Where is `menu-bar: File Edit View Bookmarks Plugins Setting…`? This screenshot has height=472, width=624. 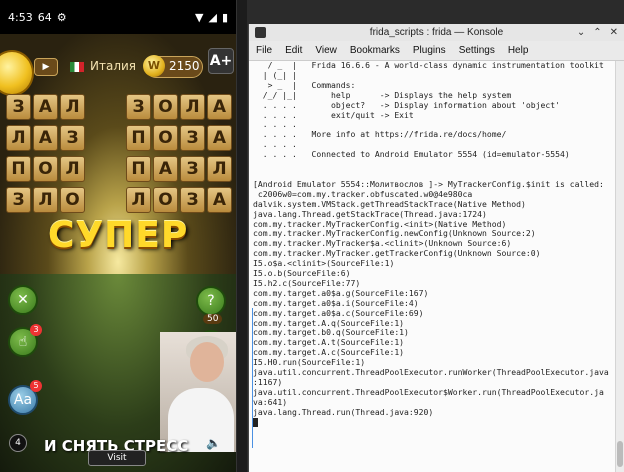
menu-bar: File Edit View Bookmarks Plugins Setting… is located at coordinates (436, 51).